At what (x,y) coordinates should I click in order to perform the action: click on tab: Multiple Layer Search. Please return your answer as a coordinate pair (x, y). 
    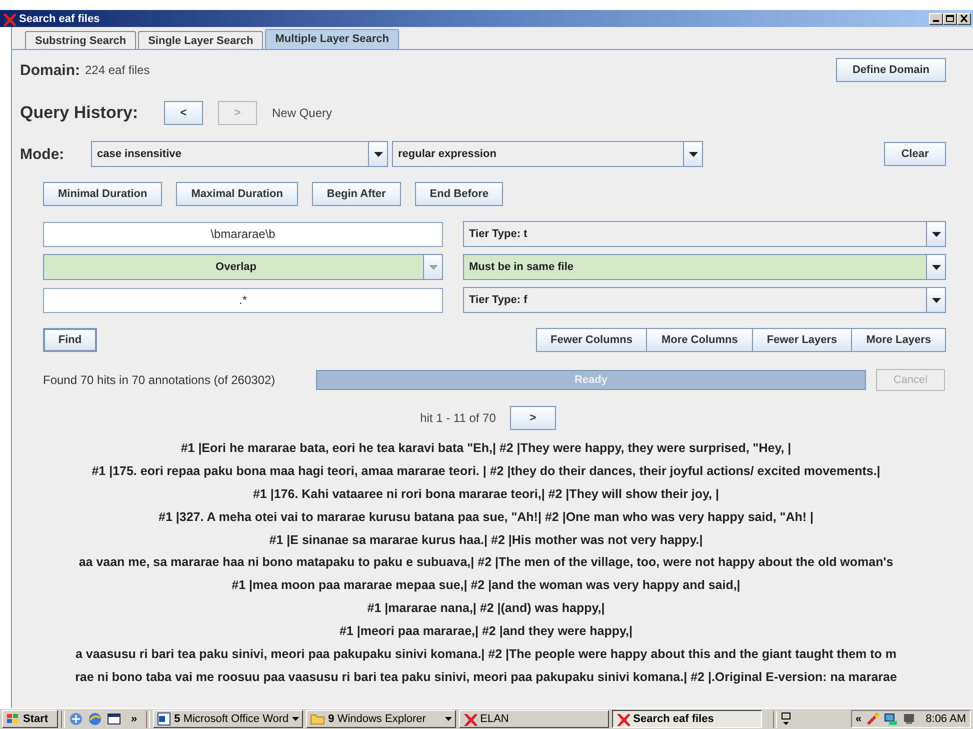
    Looking at the image, I should click on (332, 39).